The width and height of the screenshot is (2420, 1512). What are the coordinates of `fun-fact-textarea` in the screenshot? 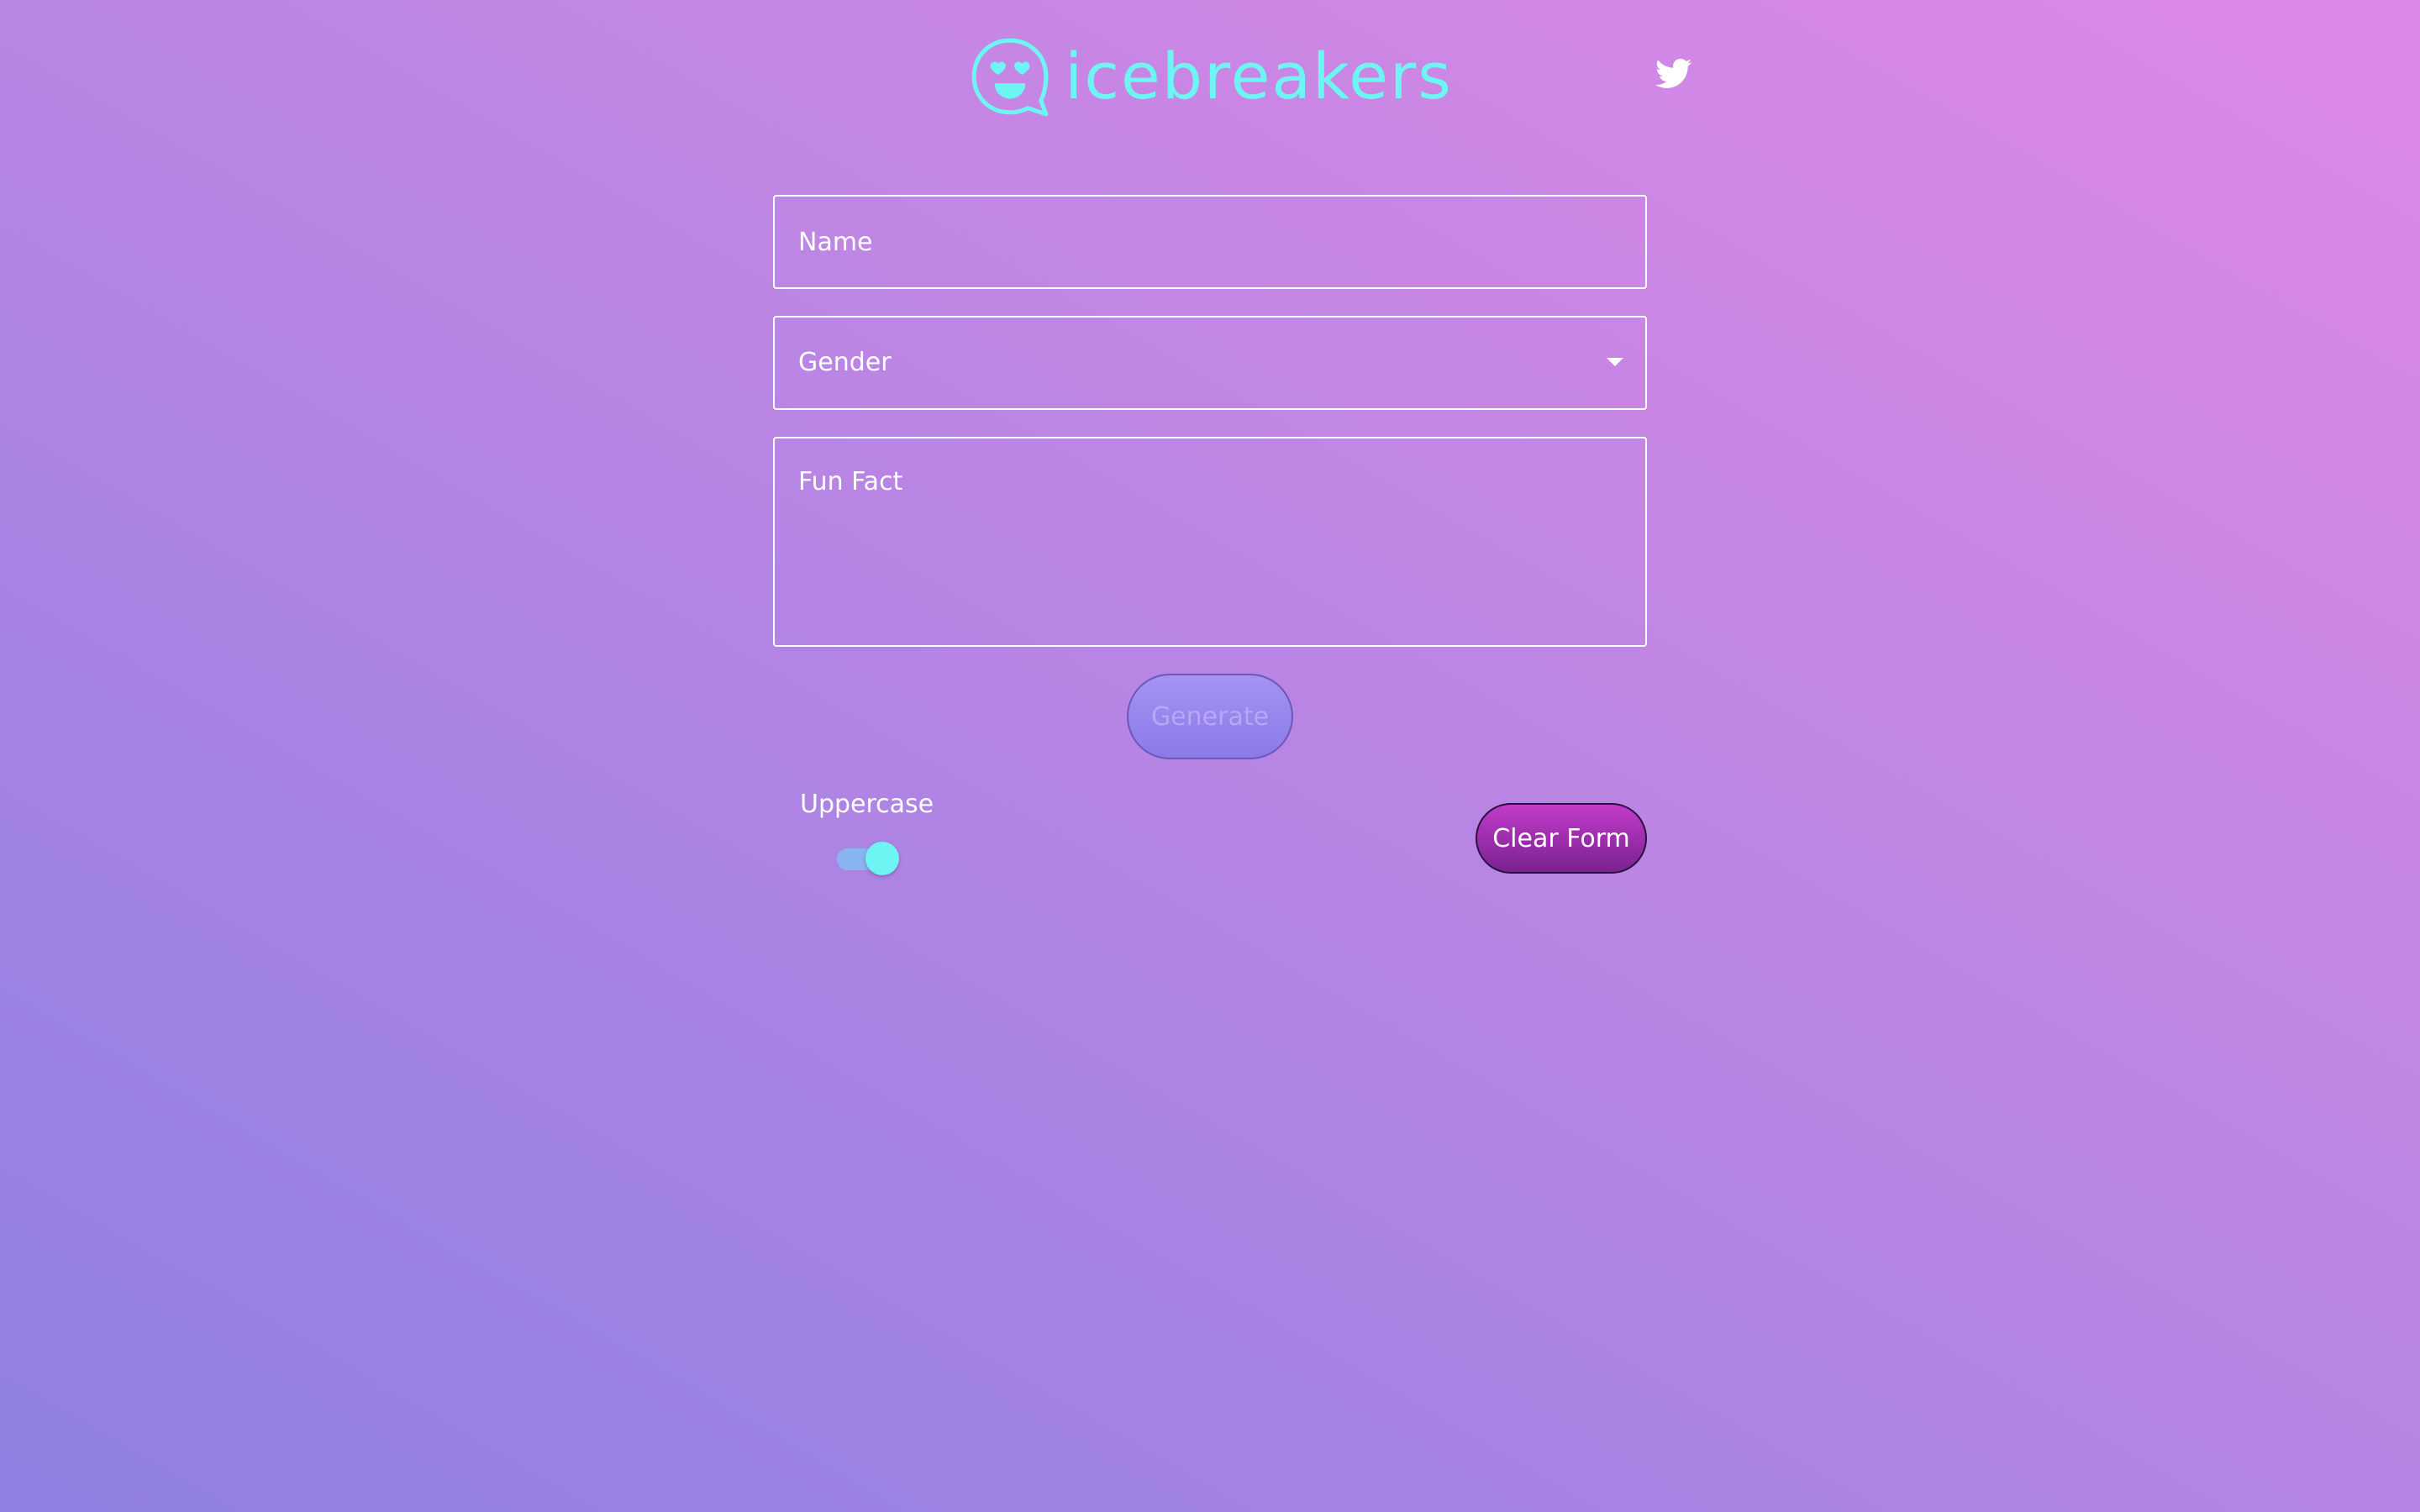 It's located at (1210, 542).